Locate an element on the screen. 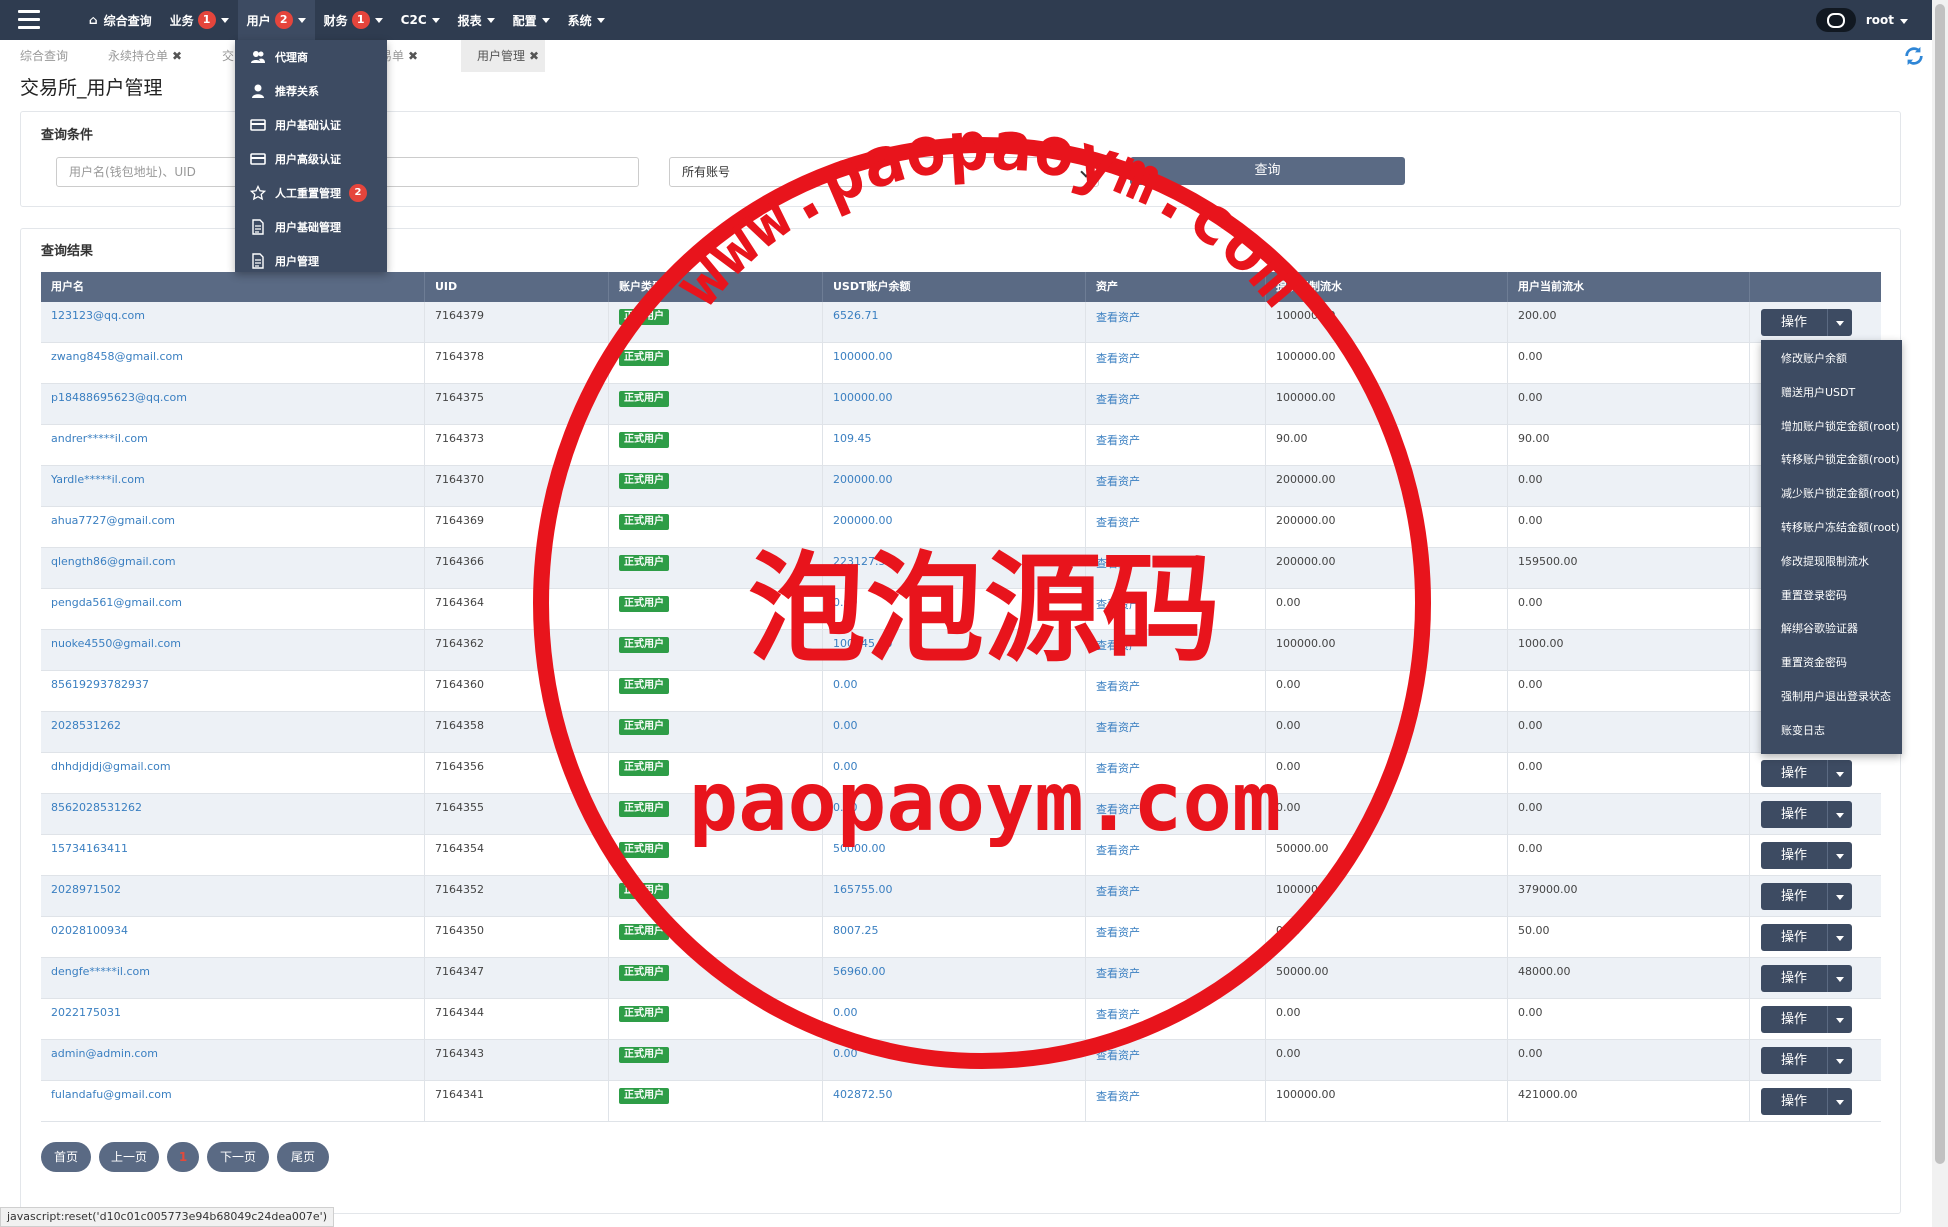 This screenshot has width=1948, height=1227. operation-menu-item-4: 减少账户锁定金额(root) is located at coordinates (1831, 494).